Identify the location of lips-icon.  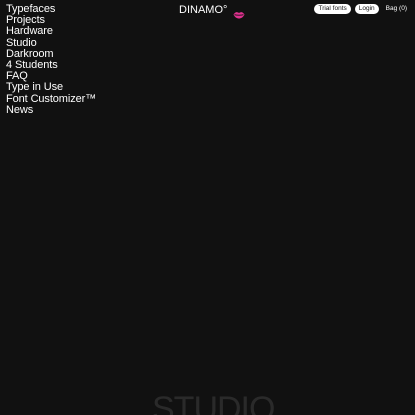
(239, 12).